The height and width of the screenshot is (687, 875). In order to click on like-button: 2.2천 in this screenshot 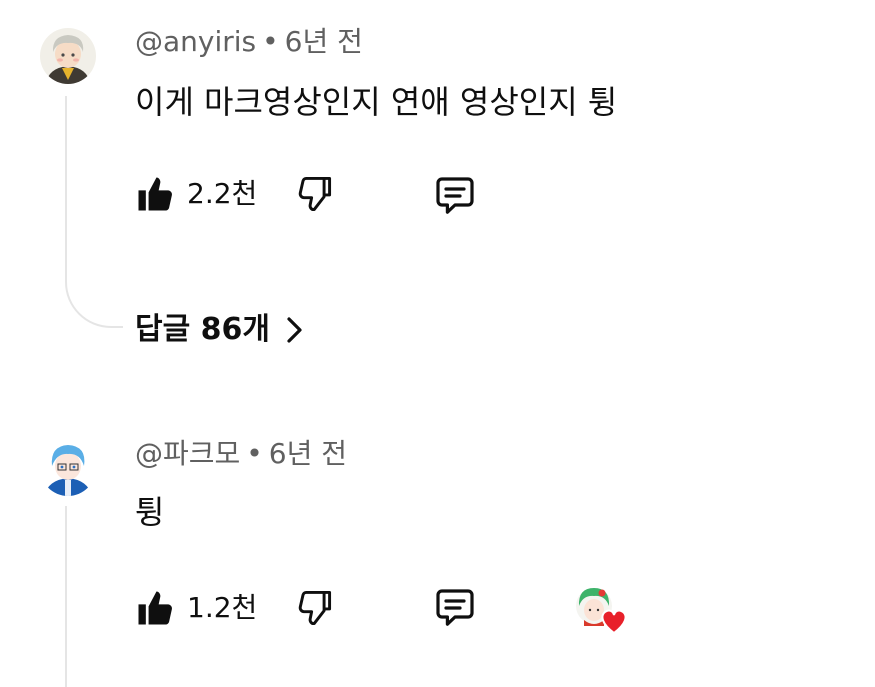, I will do `click(195, 194)`.